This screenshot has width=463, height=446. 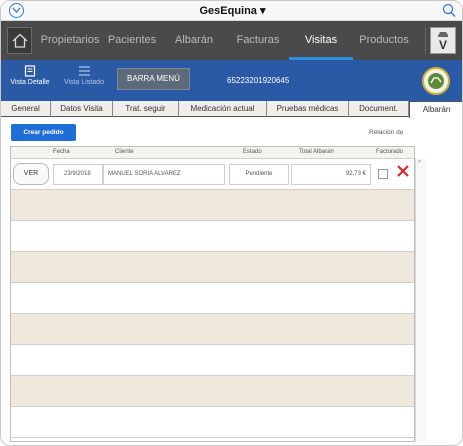 I want to click on search-icon, so click(x=449, y=13).